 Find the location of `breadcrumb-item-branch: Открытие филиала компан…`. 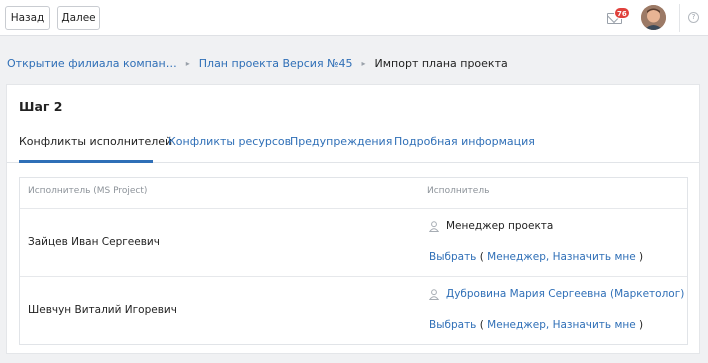

breadcrumb-item-branch: Открытие филиала компан… is located at coordinates (92, 63).